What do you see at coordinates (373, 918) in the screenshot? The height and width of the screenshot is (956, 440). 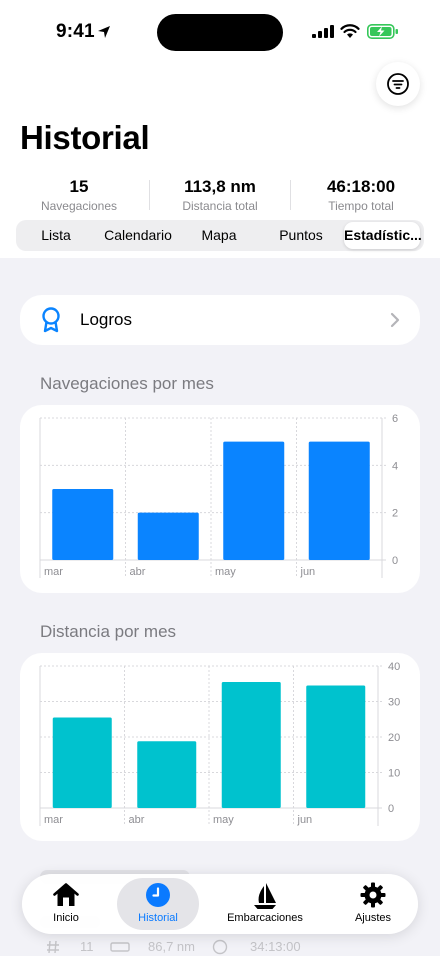 I see `tab-label: Ajustes` at bounding box center [373, 918].